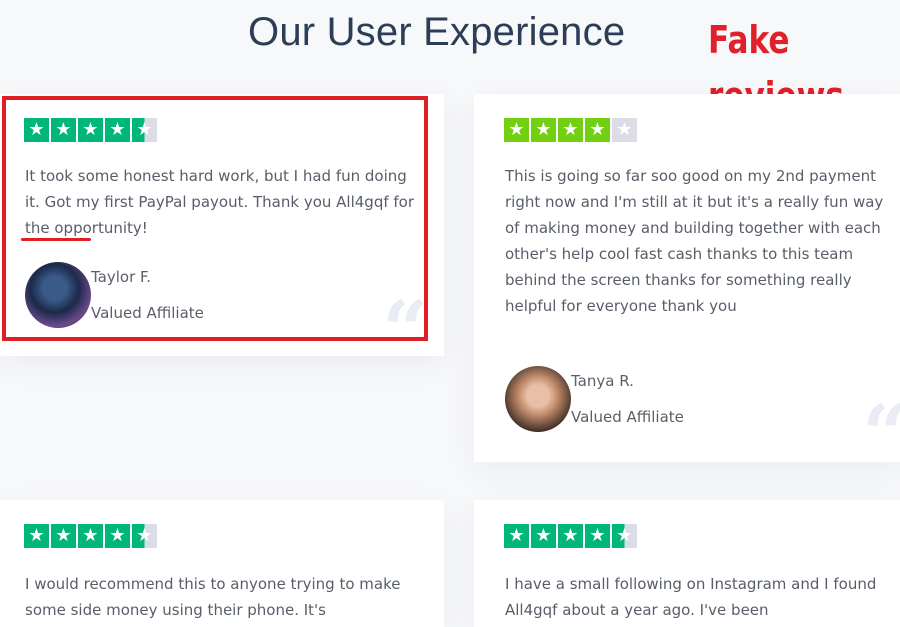 This screenshot has width=900, height=627. What do you see at coordinates (627, 417) in the screenshot?
I see `author-role: Valued Affiliate` at bounding box center [627, 417].